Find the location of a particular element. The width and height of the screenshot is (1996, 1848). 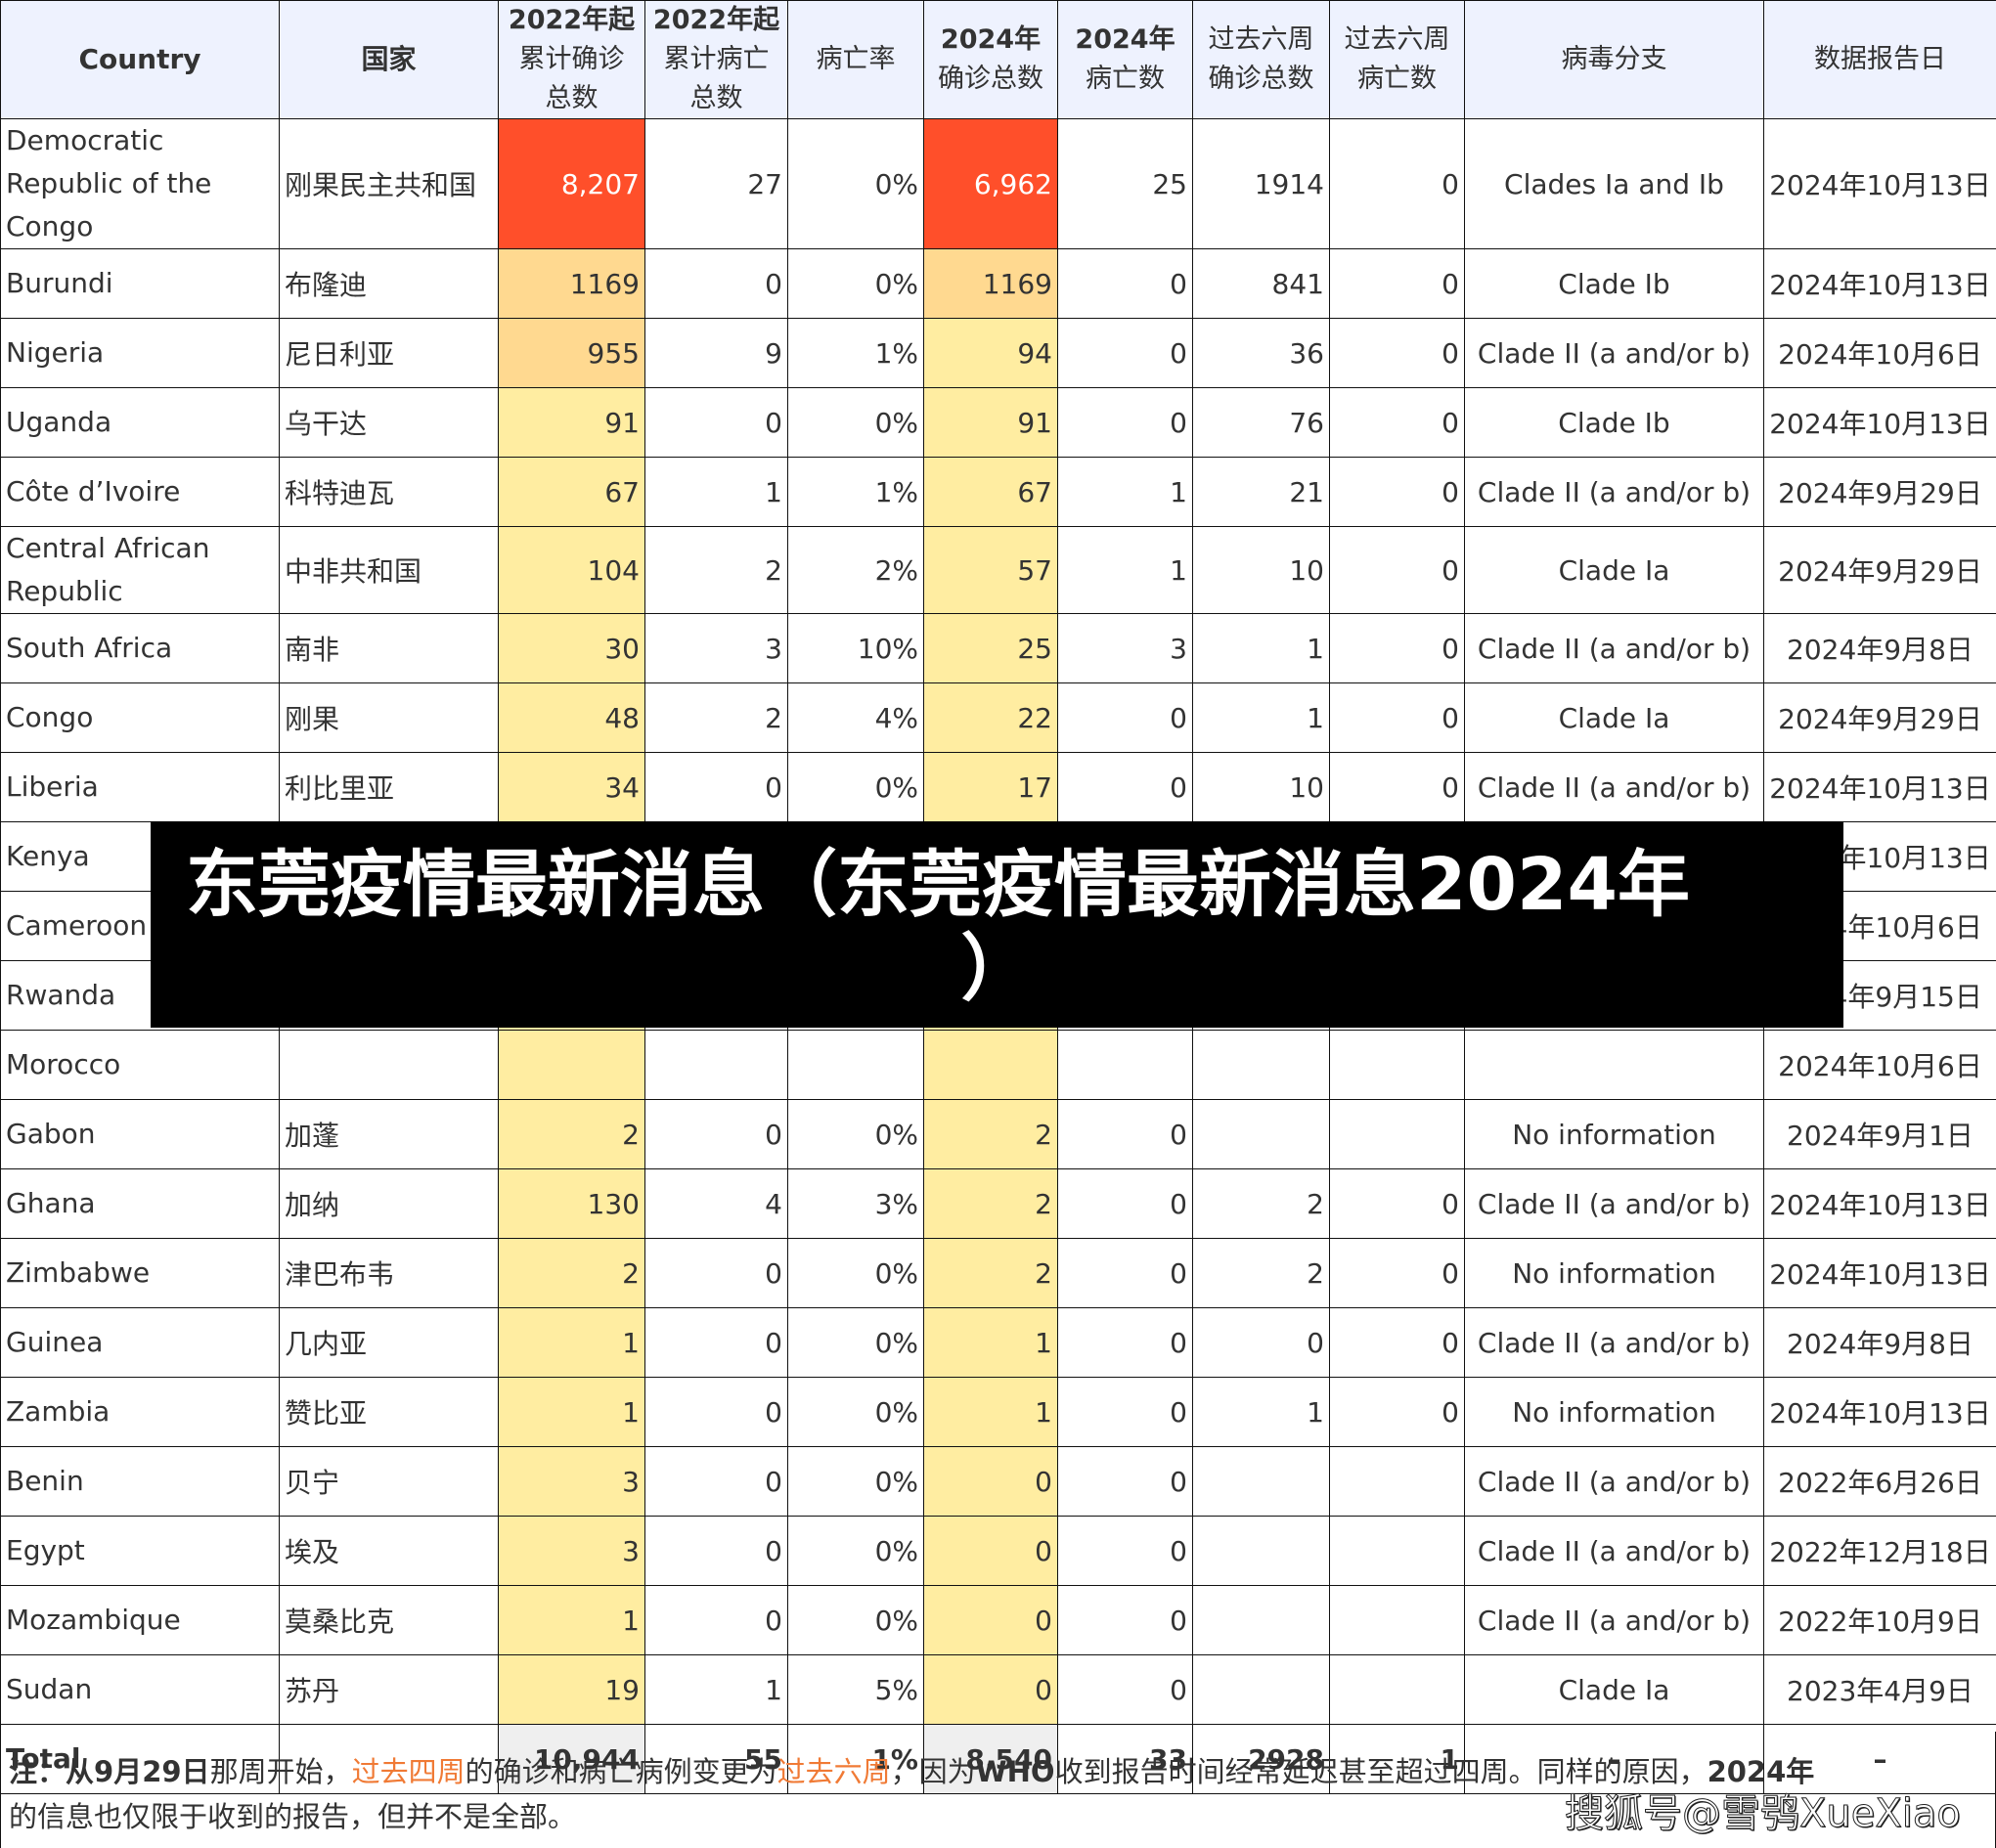

cum-cases-cell: 130 is located at coordinates (571, 1203).